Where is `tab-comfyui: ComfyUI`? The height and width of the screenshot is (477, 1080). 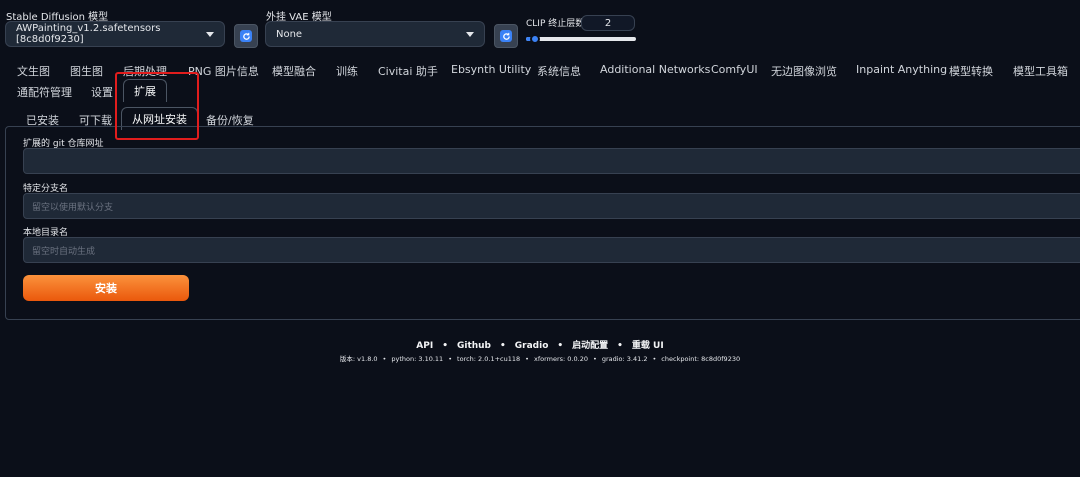 tab-comfyui: ComfyUI is located at coordinates (734, 69).